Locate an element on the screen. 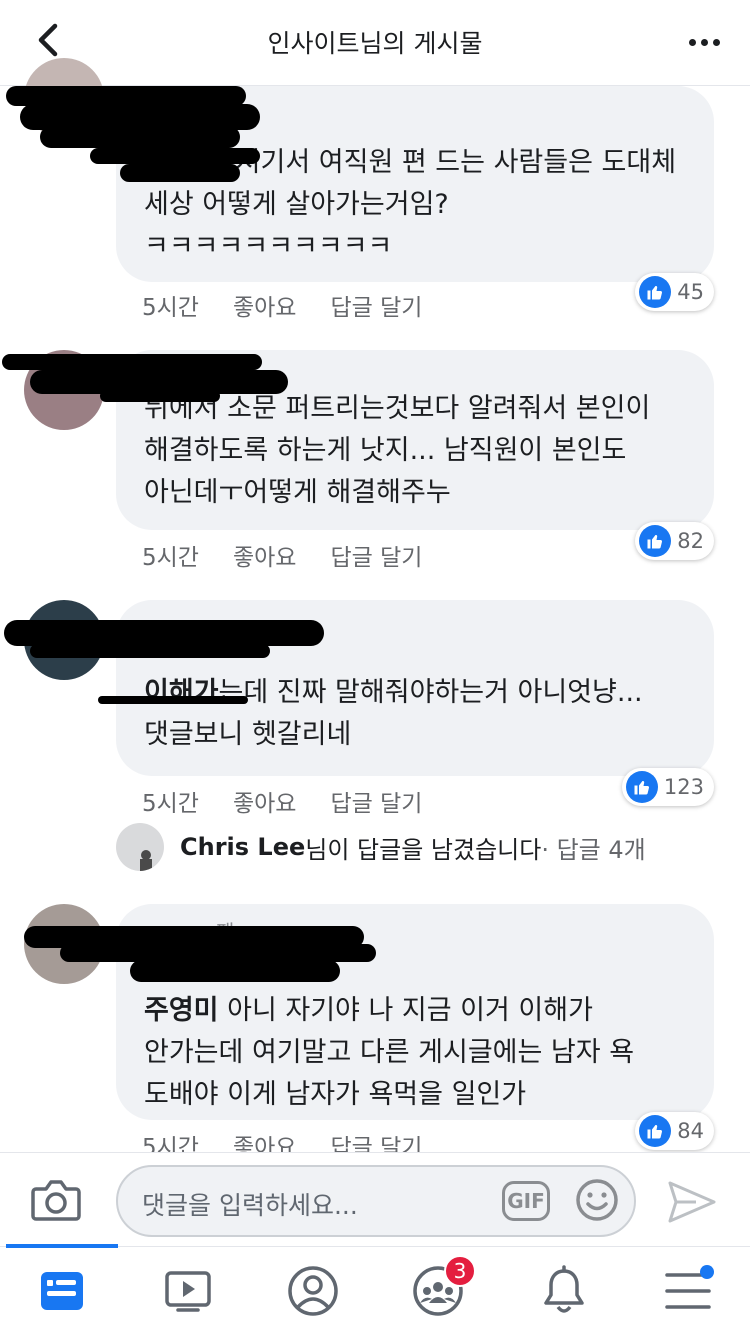  active-tab-indicator is located at coordinates (62, 1246).